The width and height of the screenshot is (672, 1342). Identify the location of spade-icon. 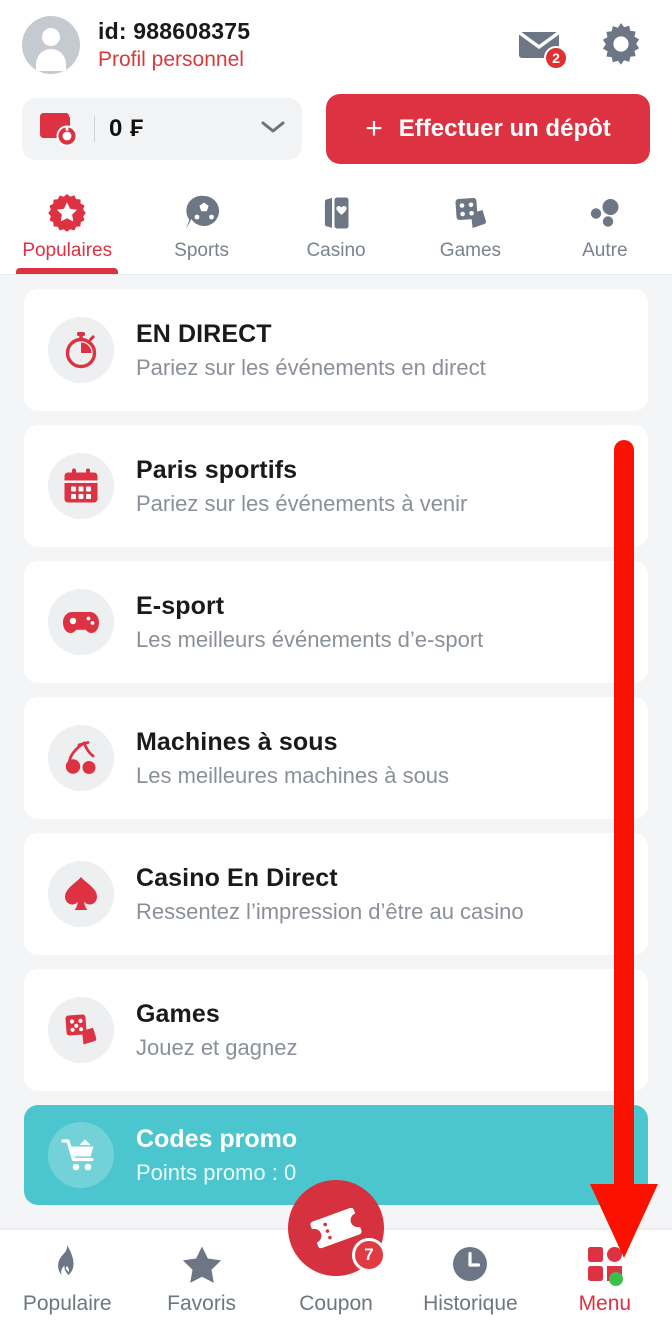
(81, 894).